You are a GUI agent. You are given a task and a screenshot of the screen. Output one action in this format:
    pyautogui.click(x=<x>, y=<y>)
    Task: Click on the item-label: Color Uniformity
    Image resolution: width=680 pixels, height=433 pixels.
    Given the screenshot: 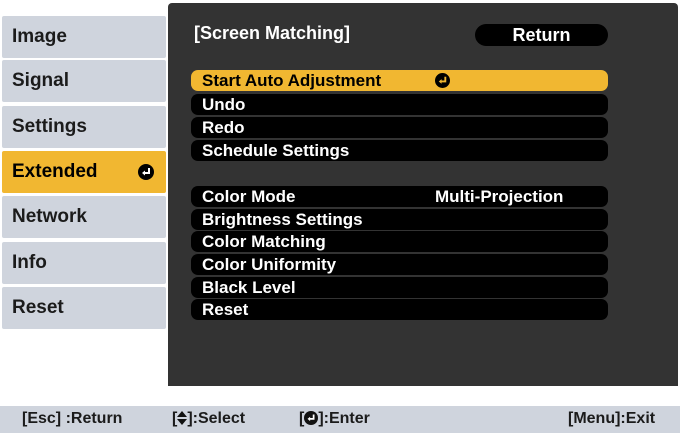 What is the action you would take?
    pyautogui.click(x=269, y=264)
    